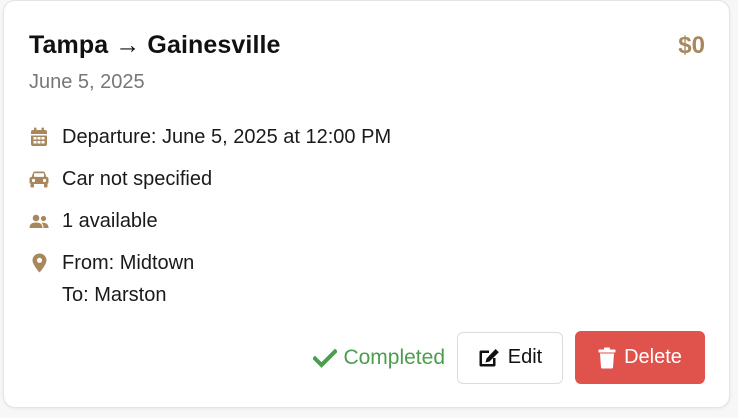 The width and height of the screenshot is (738, 418). What do you see at coordinates (155, 45) in the screenshot?
I see `ride-title: Tampa → Gainesville` at bounding box center [155, 45].